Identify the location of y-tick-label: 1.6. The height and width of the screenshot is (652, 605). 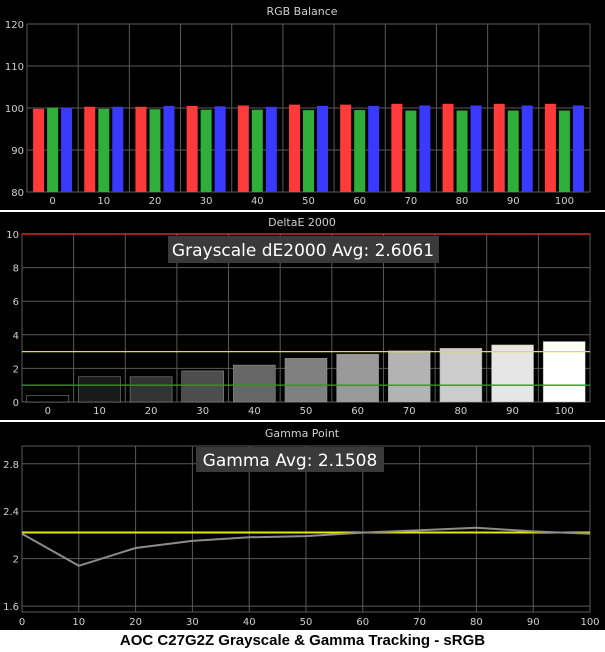
(11, 607).